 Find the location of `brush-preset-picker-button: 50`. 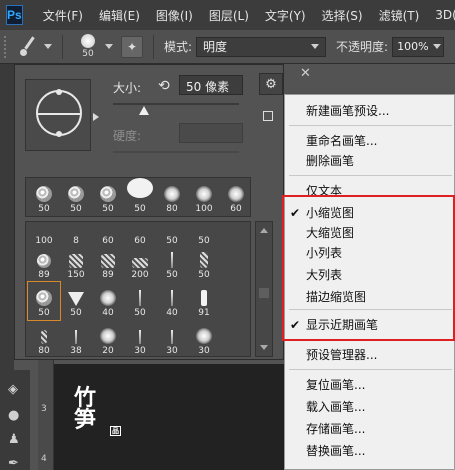

brush-preset-picker-button: 50 is located at coordinates (88, 46).